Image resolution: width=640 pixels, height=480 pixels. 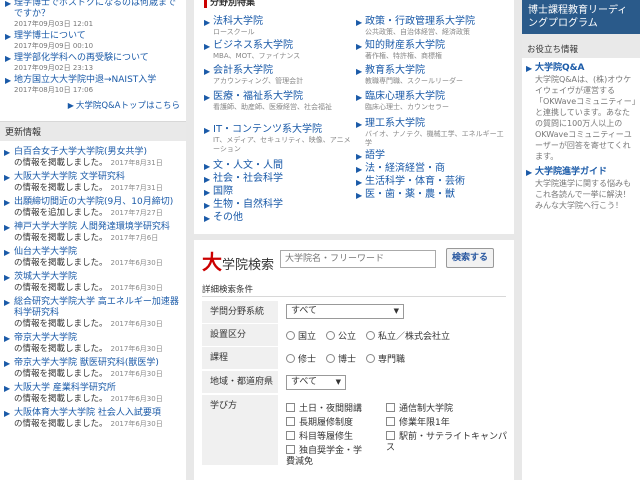 I want to click on category-link: ▶ 語学, so click(x=370, y=156).